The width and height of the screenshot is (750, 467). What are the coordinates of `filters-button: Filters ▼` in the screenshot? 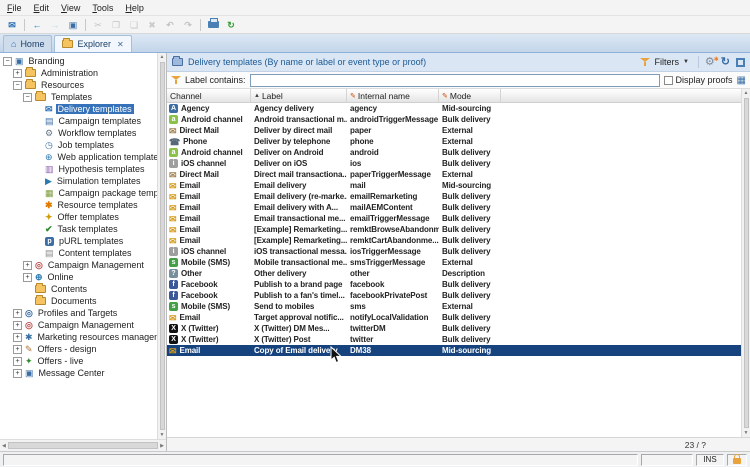 It's located at (664, 62).